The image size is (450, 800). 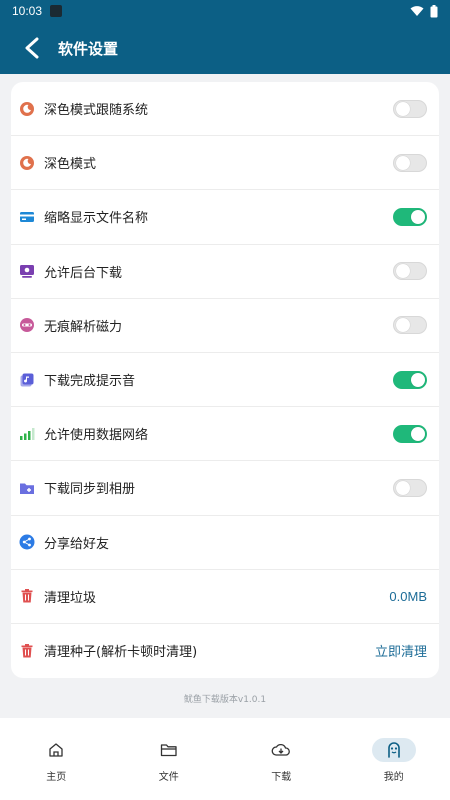 What do you see at coordinates (121, 653) in the screenshot?
I see `setting-label: 清理种子(解析卡顿时清理)` at bounding box center [121, 653].